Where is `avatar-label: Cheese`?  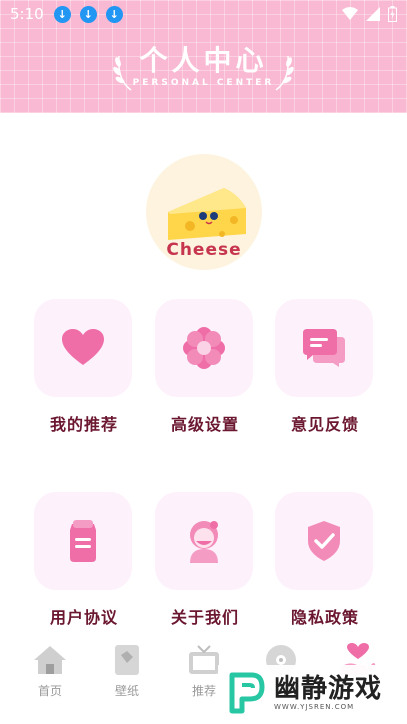 avatar-label: Cheese is located at coordinates (204, 250).